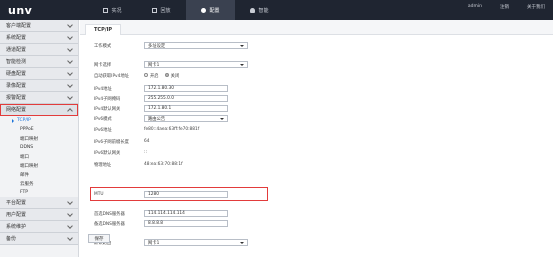 This screenshot has height=257, width=553. Describe the element at coordinates (244, 129) in the screenshot. I see `row-ipv6-addr: IPv6地址 fe80::4aea:63ff:fe70:881f` at that location.